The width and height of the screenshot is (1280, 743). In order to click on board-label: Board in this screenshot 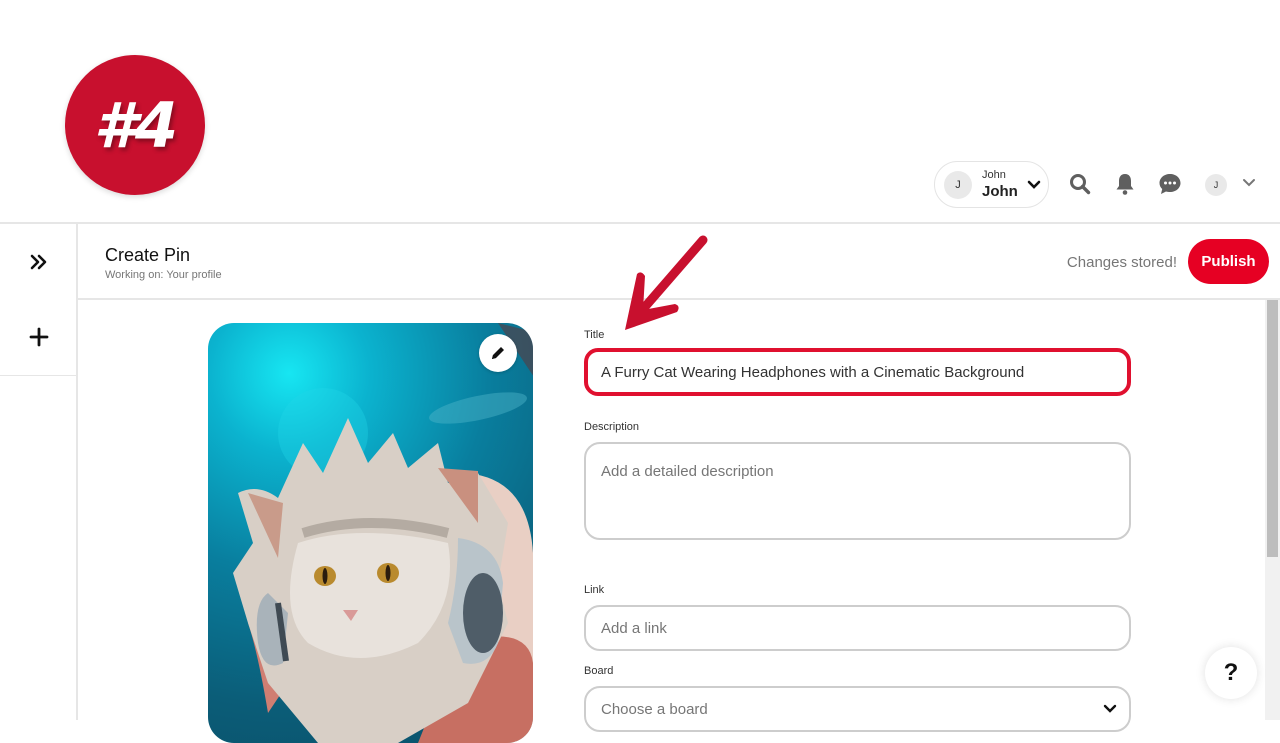, I will do `click(599, 671)`.